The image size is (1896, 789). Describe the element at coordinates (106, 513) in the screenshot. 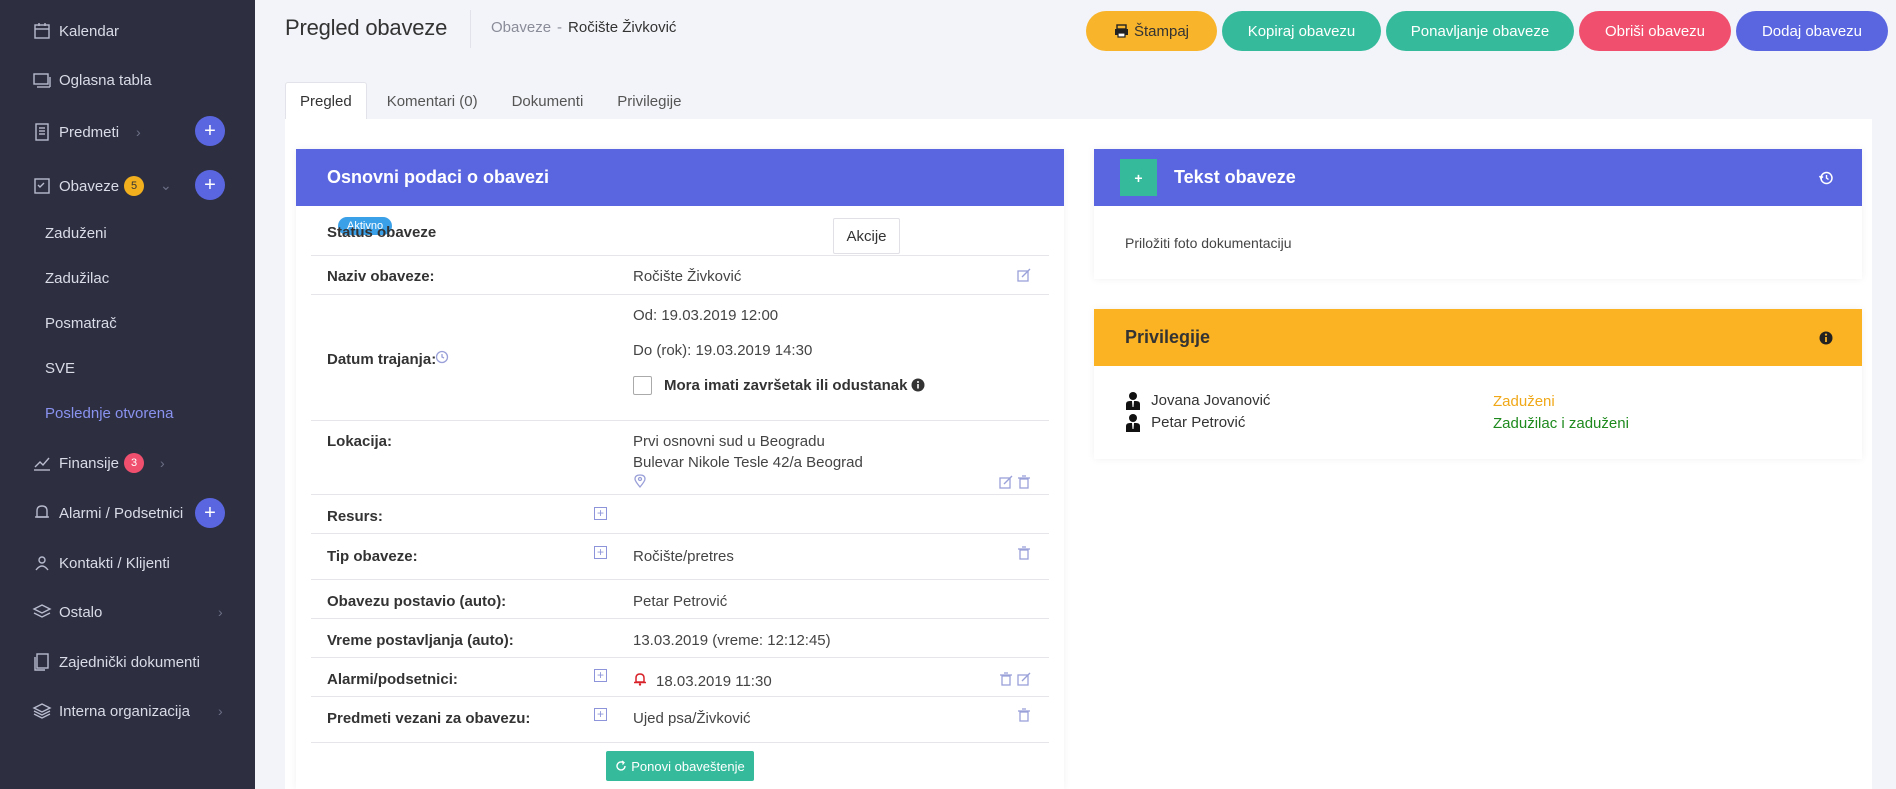

I see `sidebar-item-alarmi: Alarmi / Podsetnici` at that location.